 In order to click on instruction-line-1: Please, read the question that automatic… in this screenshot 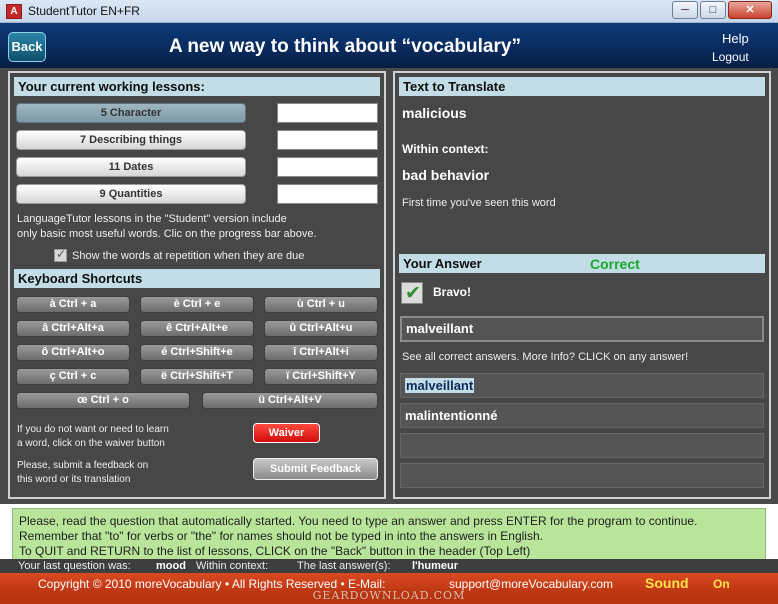, I will do `click(358, 521)`.